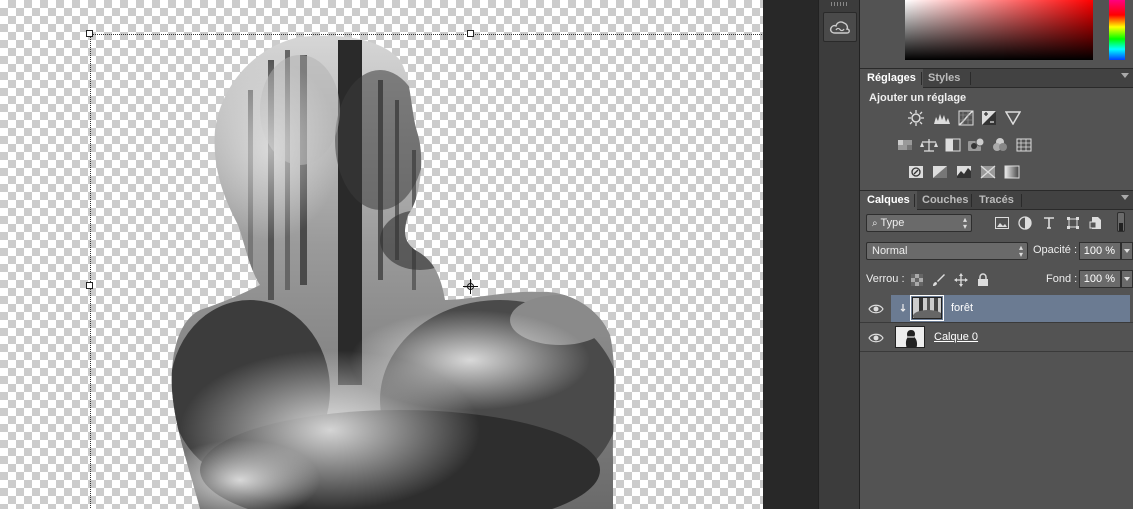 The height and width of the screenshot is (509, 1133). What do you see at coordinates (988, 172) in the screenshot?
I see `selective-color-icon` at bounding box center [988, 172].